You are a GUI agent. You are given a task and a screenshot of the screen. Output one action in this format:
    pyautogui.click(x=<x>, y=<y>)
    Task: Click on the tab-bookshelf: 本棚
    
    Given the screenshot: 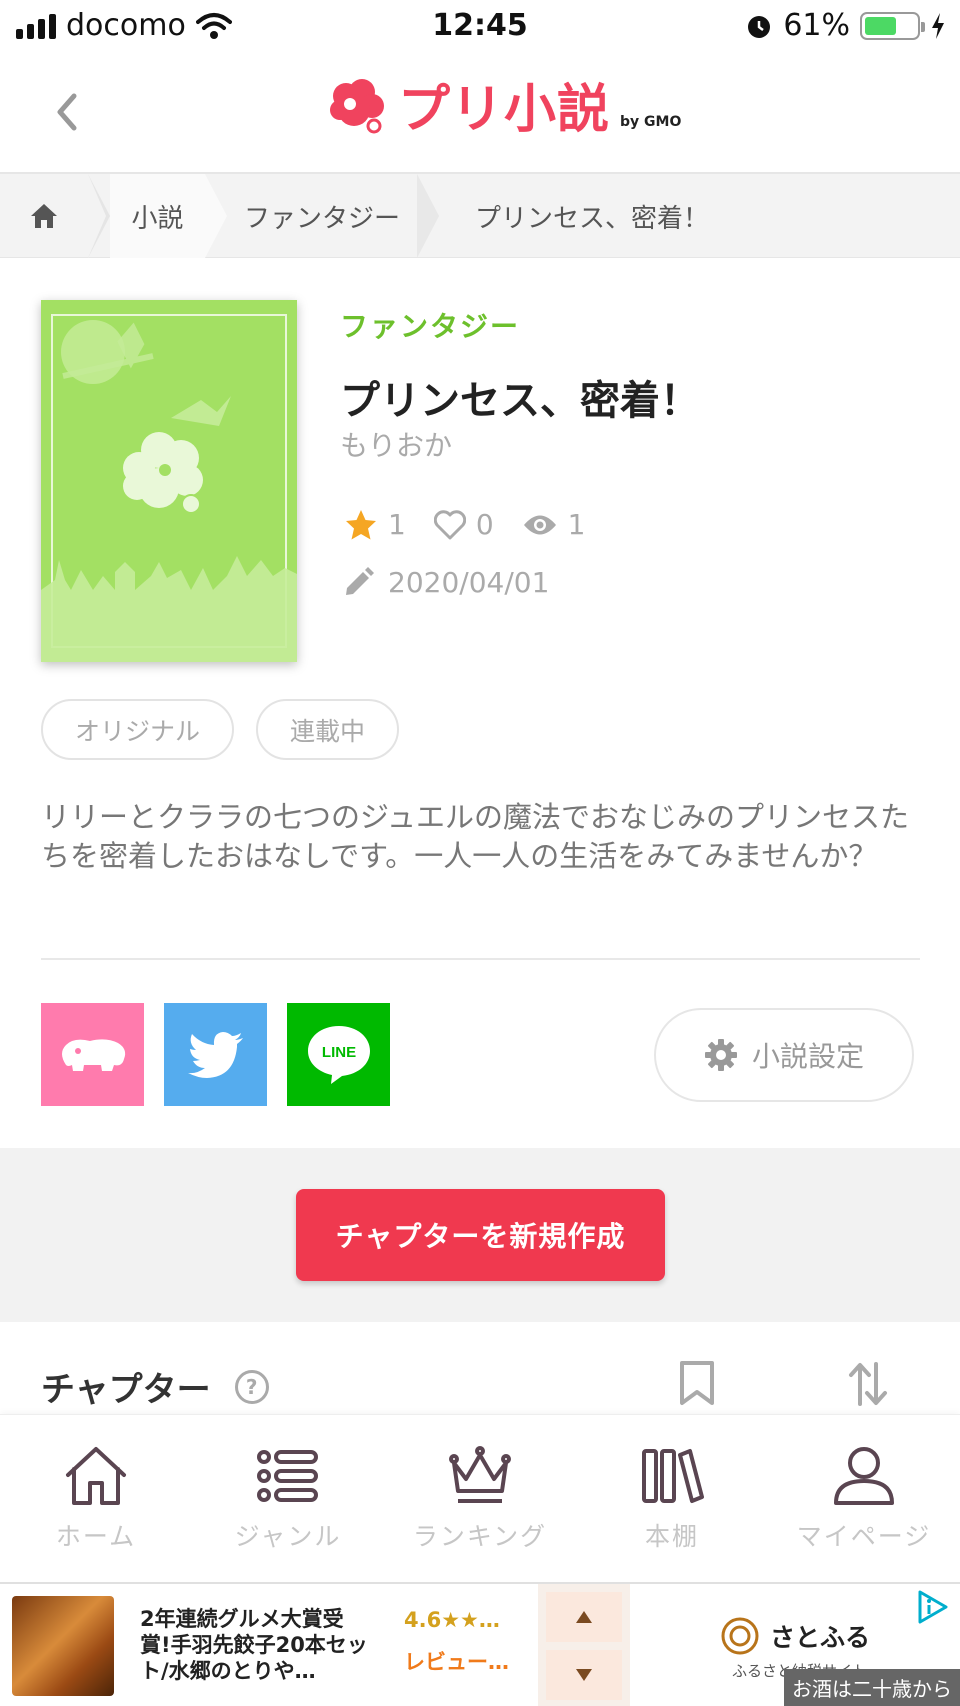 What is the action you would take?
    pyautogui.click(x=672, y=1499)
    